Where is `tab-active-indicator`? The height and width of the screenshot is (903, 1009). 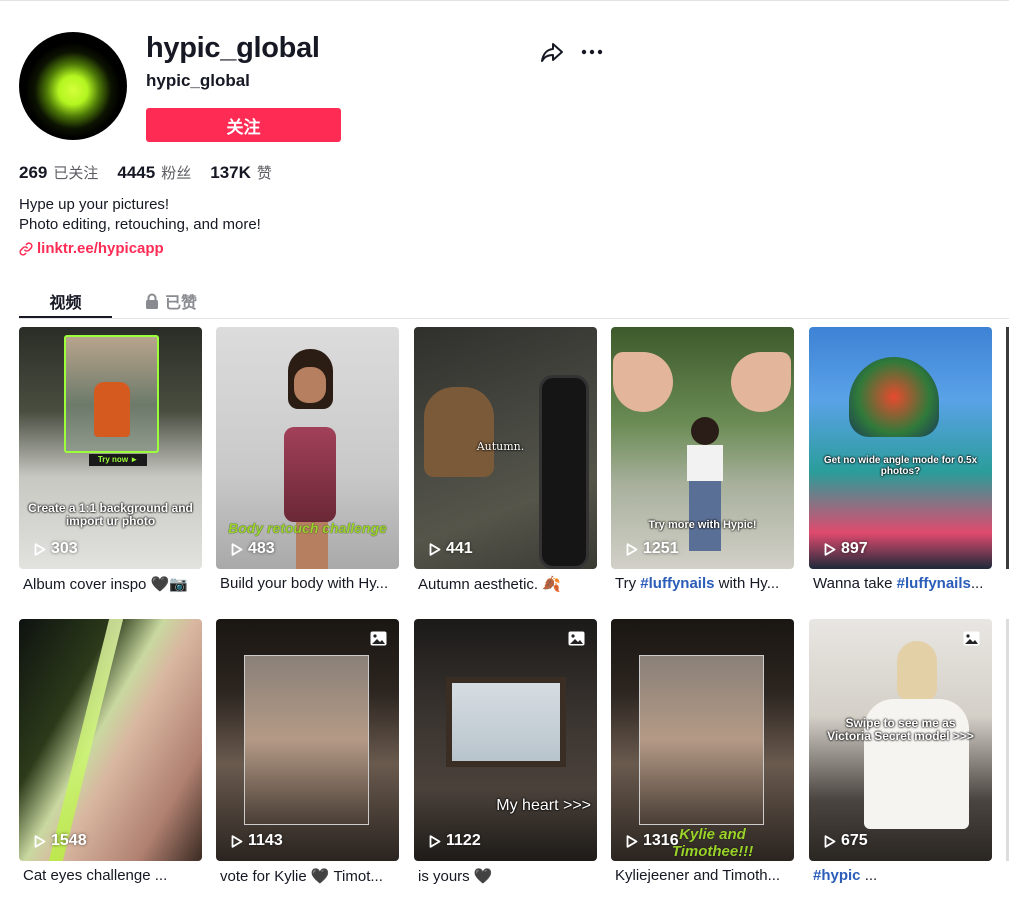
tab-active-indicator is located at coordinates (65, 317).